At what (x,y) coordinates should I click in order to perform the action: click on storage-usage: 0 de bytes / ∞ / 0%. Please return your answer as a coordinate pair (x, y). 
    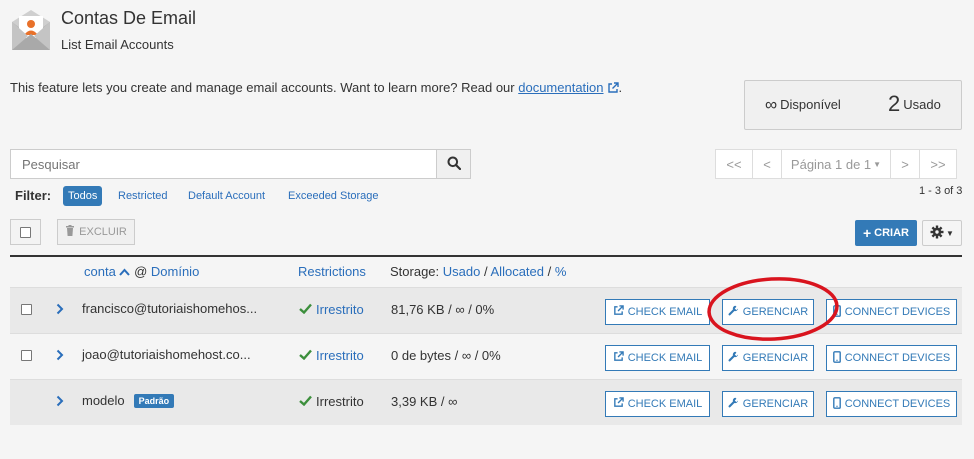
    Looking at the image, I should click on (446, 355).